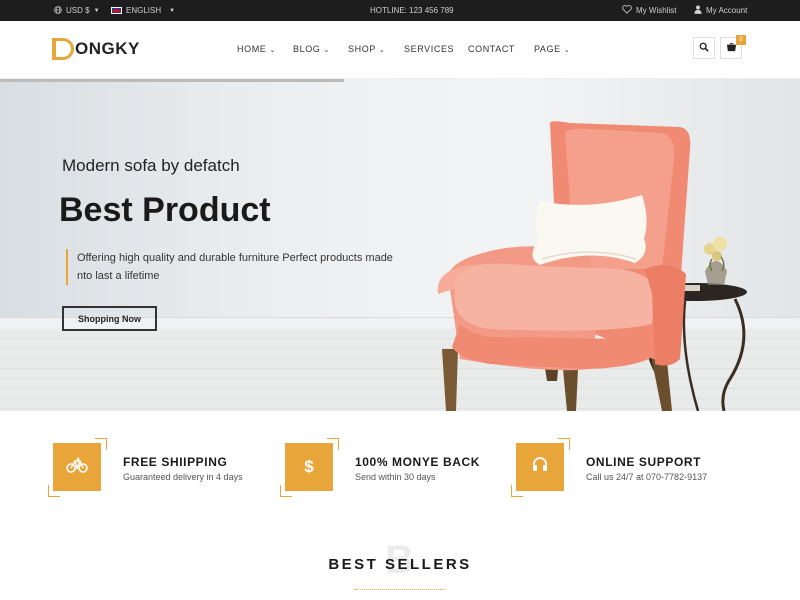 The height and width of the screenshot is (600, 800). I want to click on hero-subtitle: Modern sofa by defatch, so click(151, 165).